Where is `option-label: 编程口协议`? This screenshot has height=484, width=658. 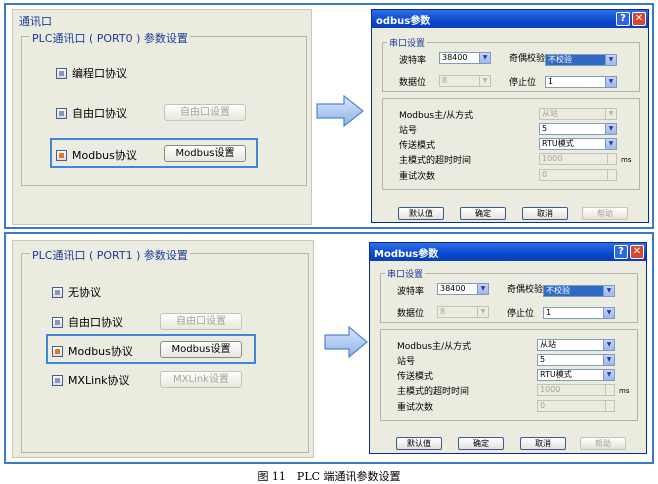 option-label: 编程口协议 is located at coordinates (99, 73).